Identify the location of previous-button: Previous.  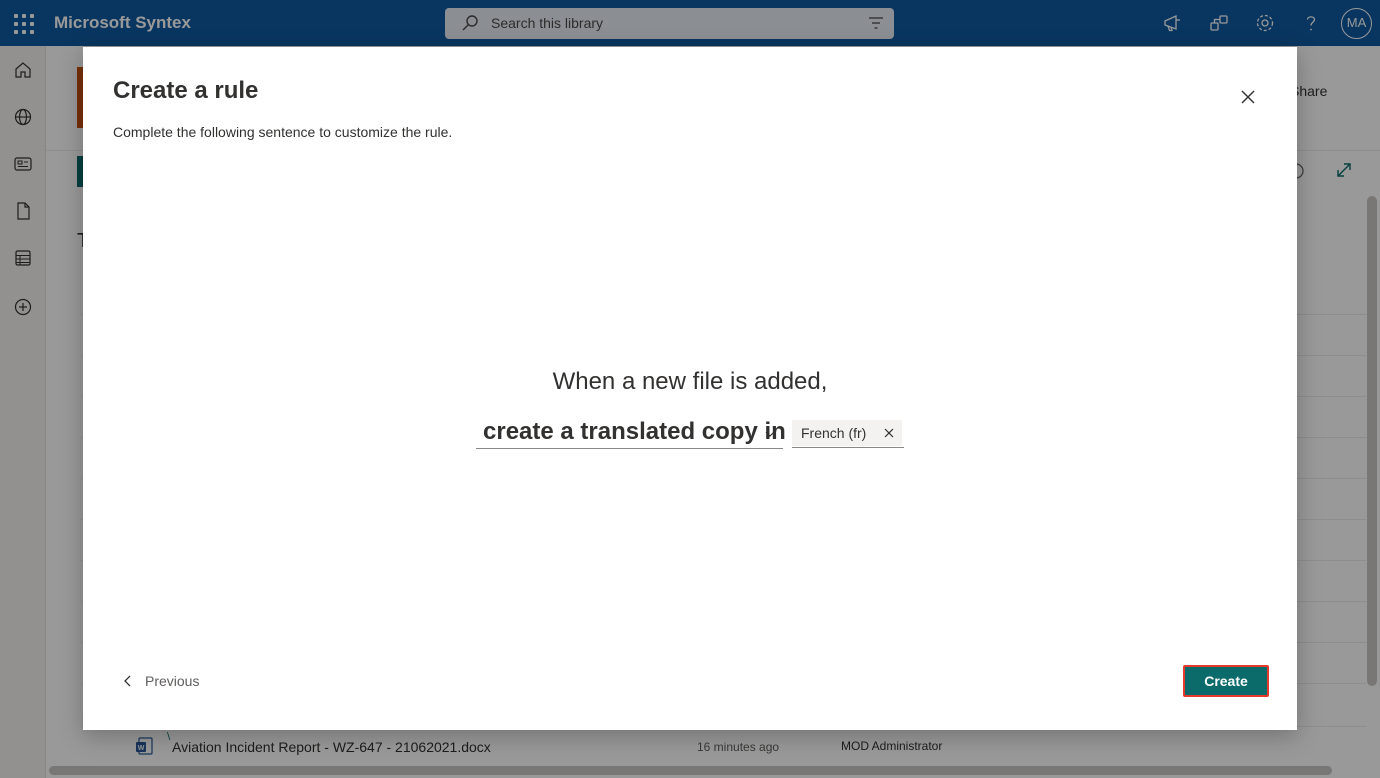
(173, 681).